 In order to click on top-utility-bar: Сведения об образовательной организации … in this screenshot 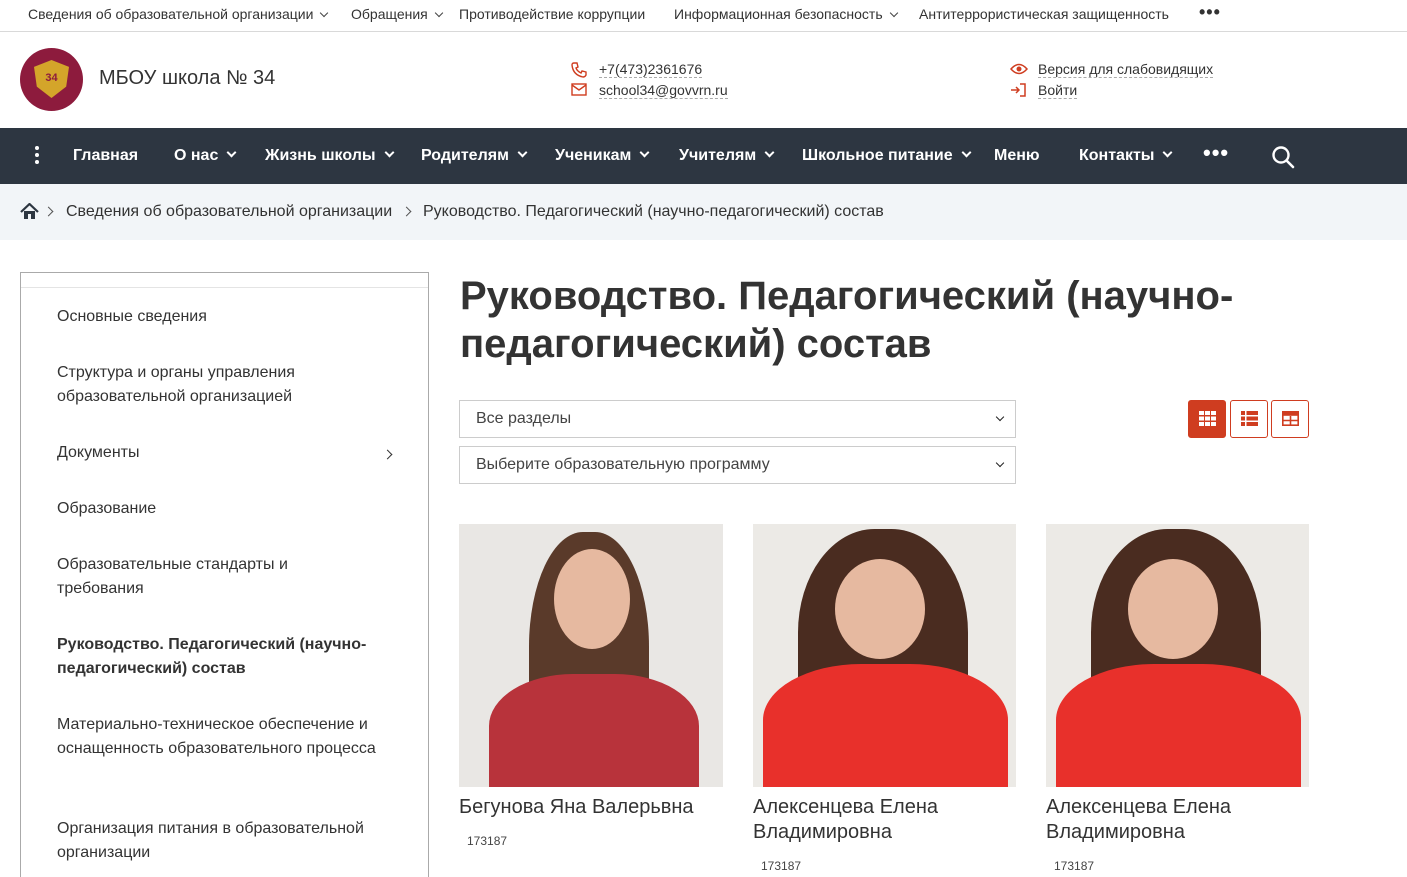, I will do `click(703, 16)`.